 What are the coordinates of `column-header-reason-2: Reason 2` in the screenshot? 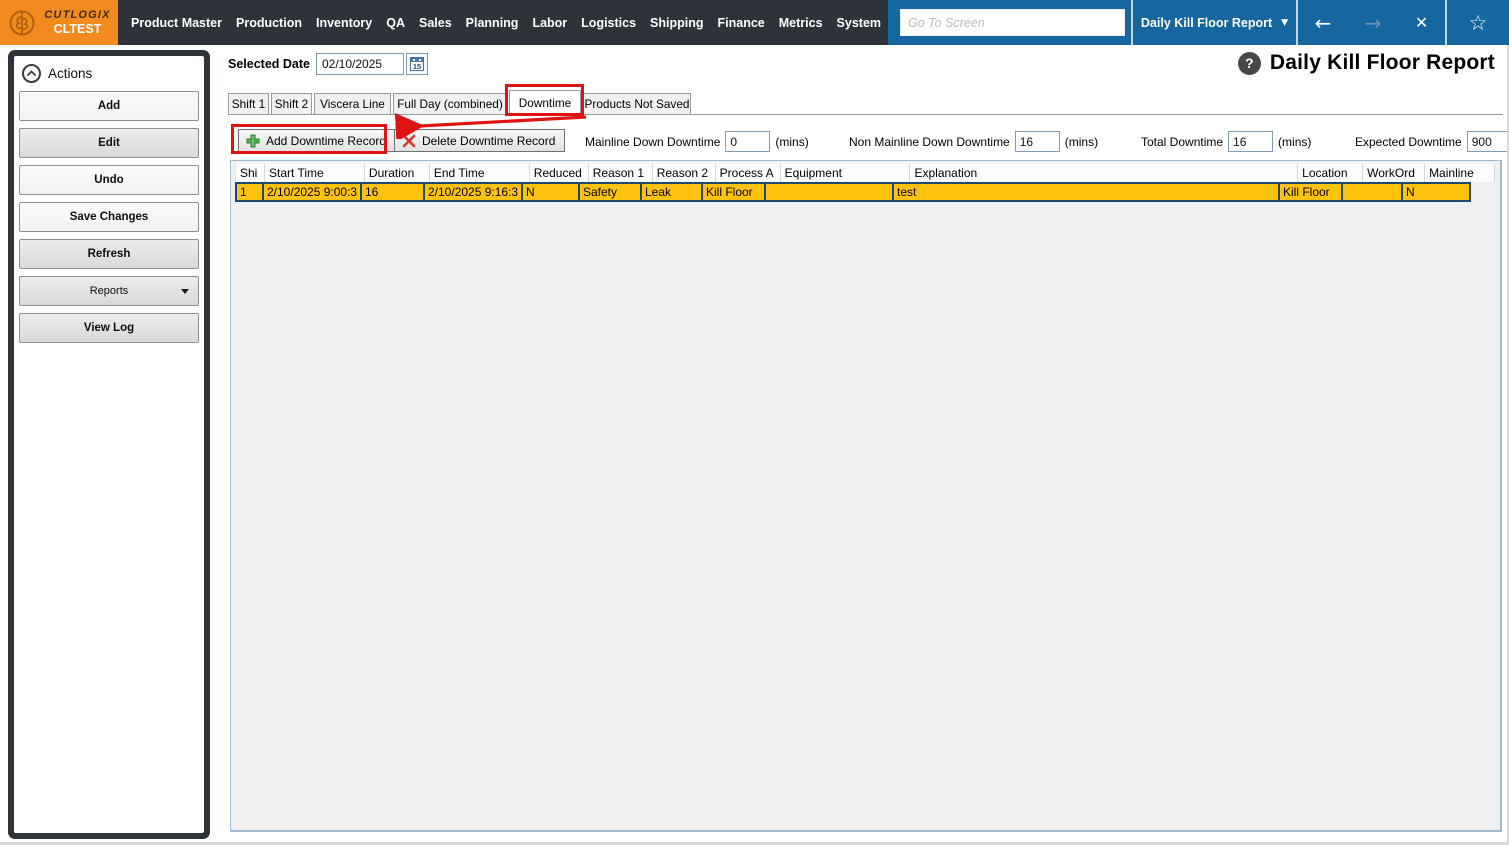 It's located at (684, 173).